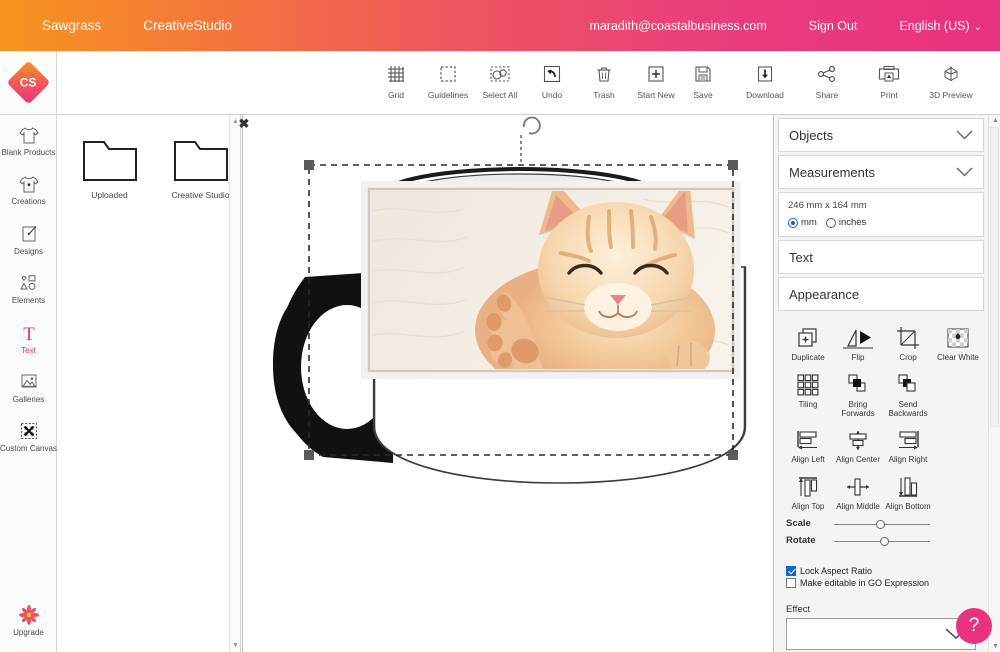  What do you see at coordinates (28, 337) in the screenshot?
I see `sidebar-item-text: T Text` at bounding box center [28, 337].